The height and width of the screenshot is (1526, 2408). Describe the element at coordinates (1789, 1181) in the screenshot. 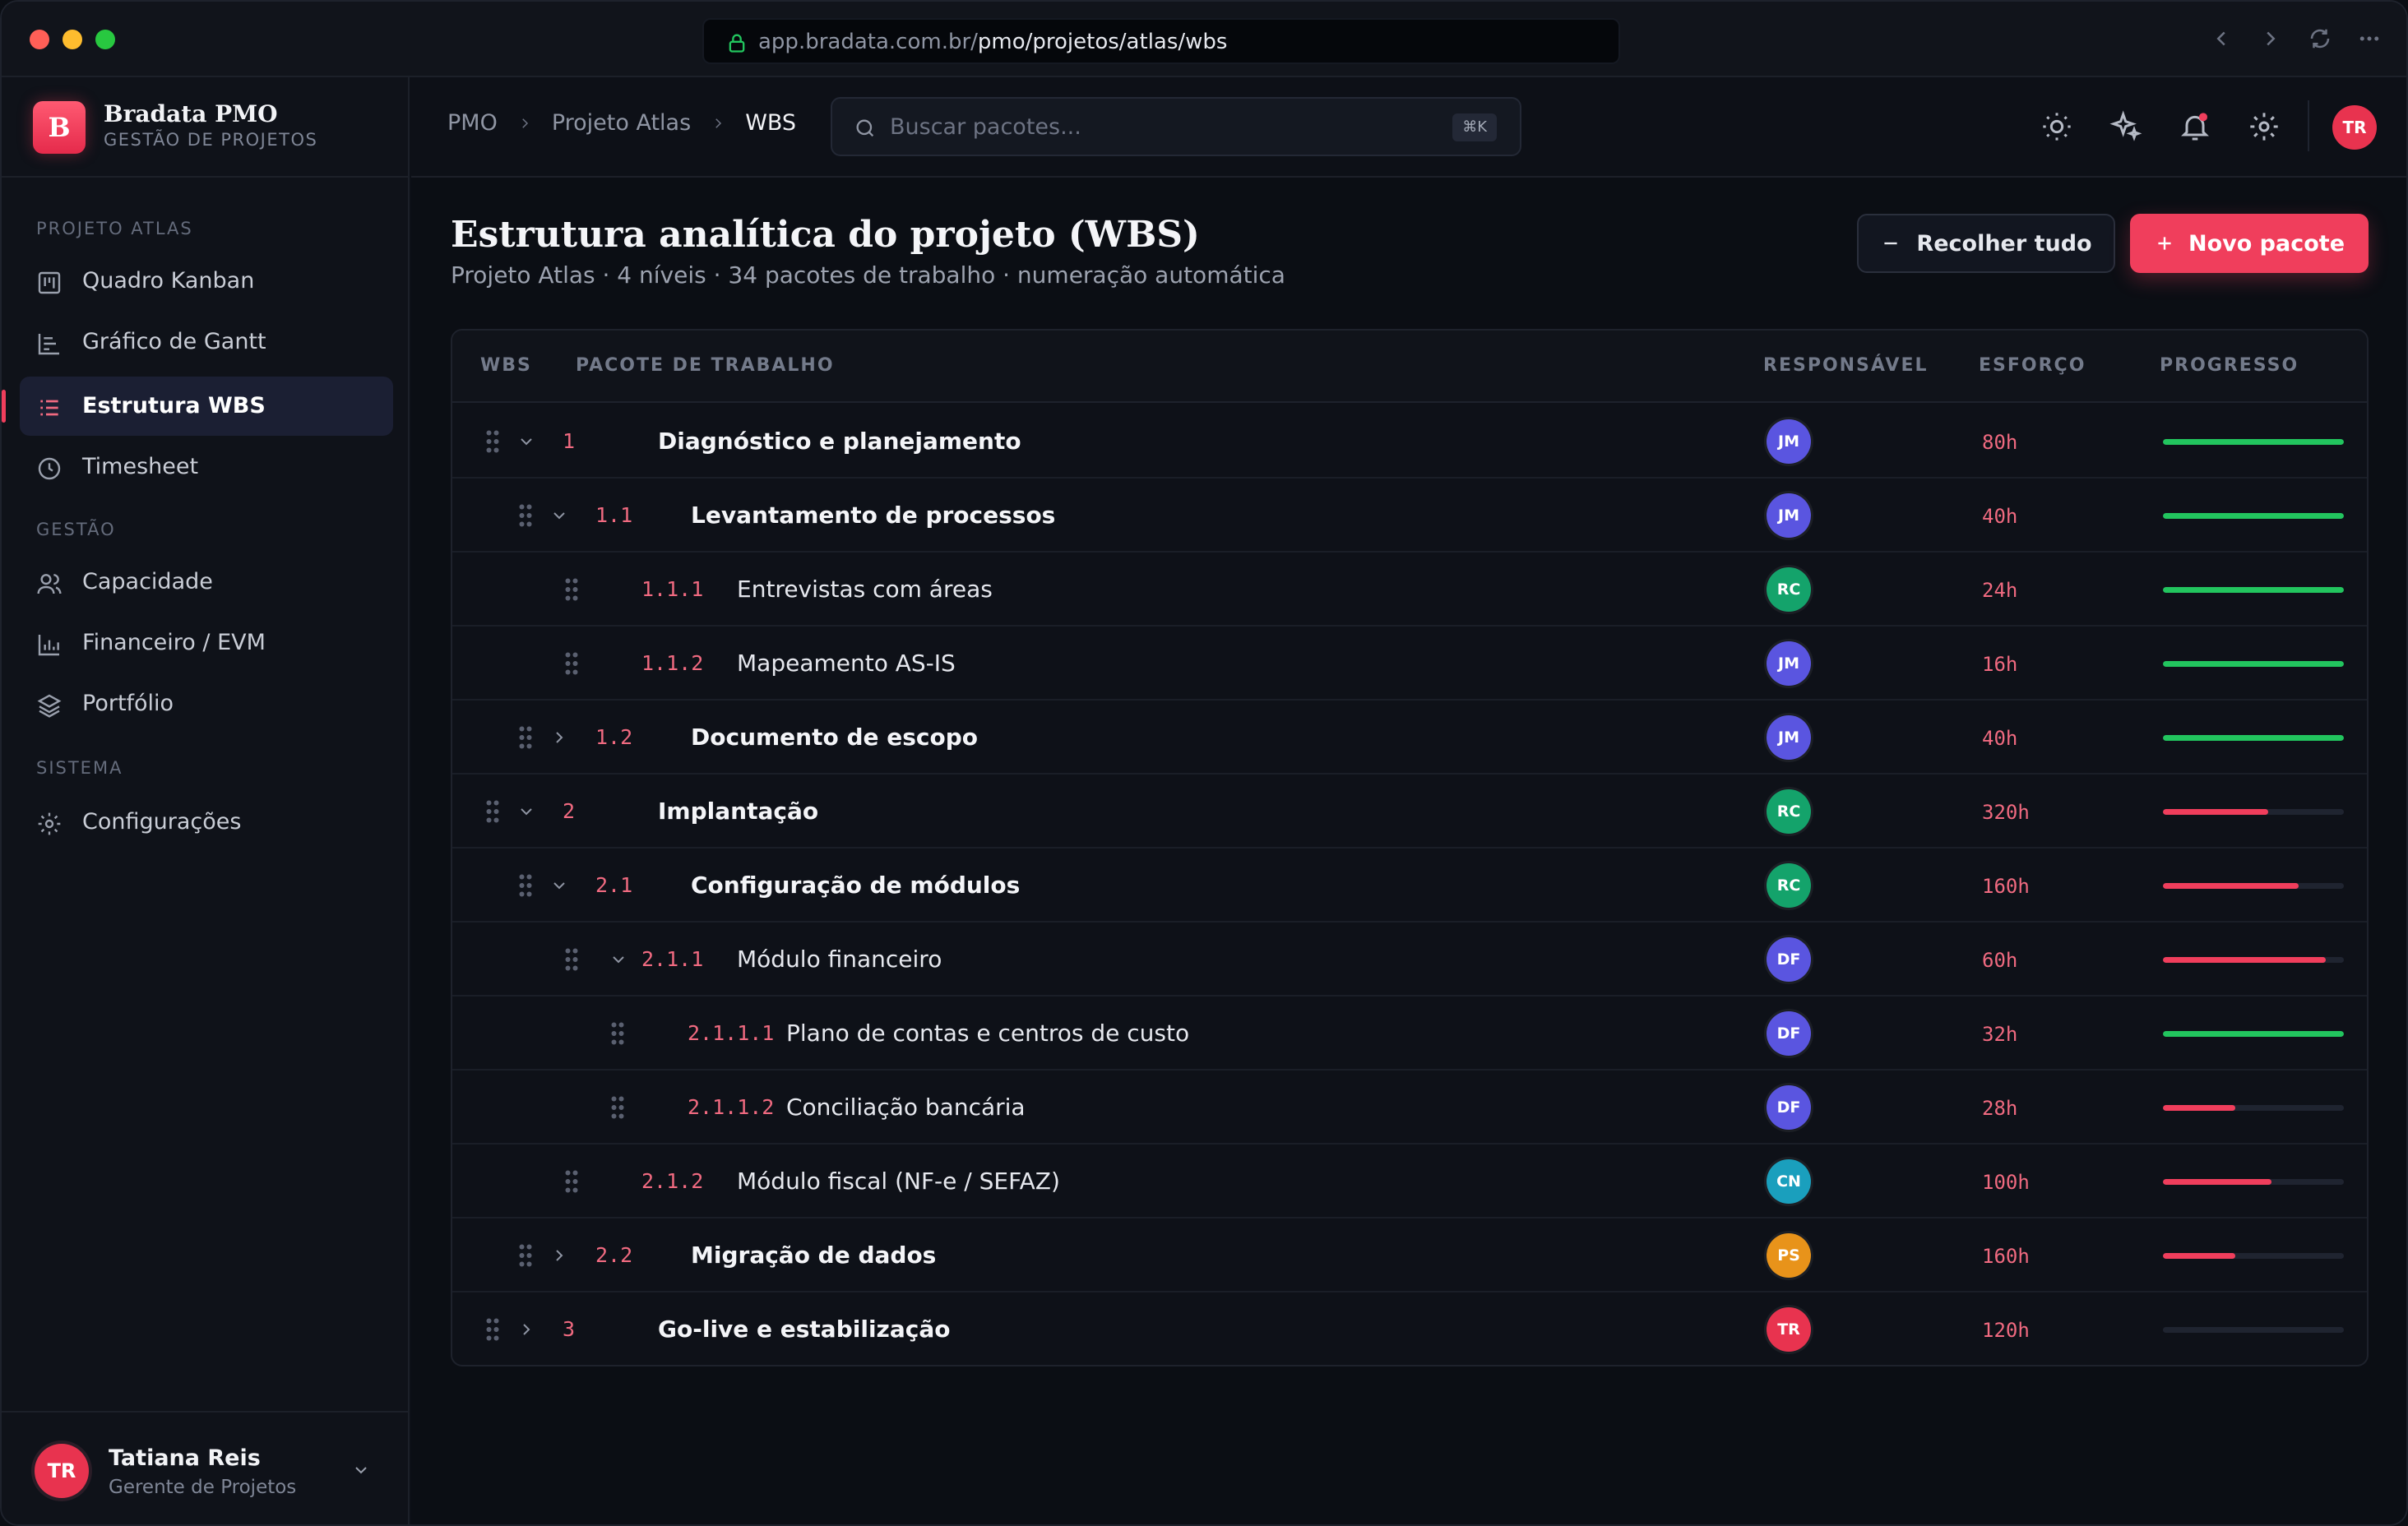

I see `avatar: CN` at that location.